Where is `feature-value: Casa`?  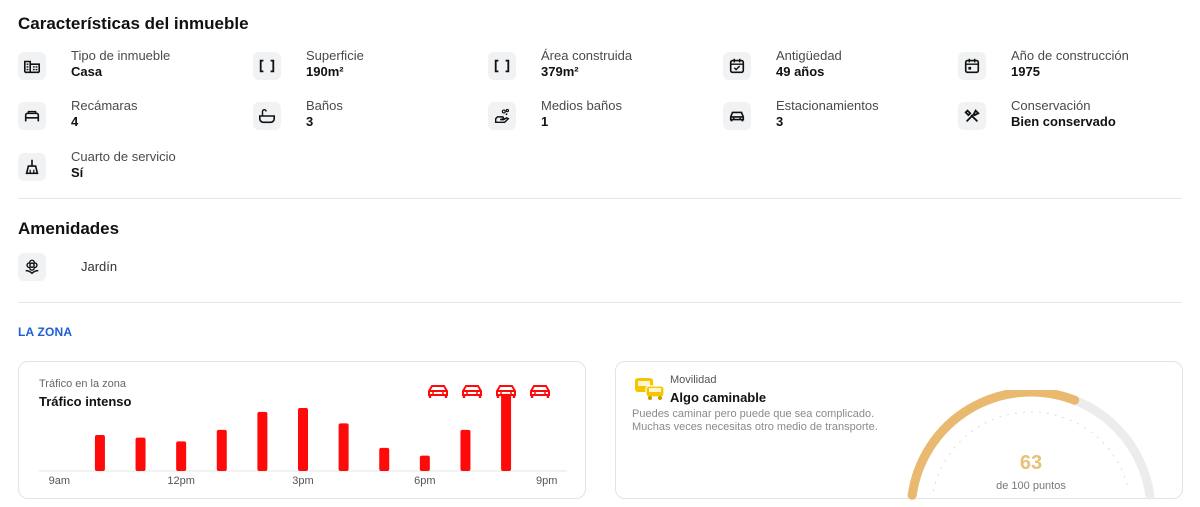 feature-value: Casa is located at coordinates (87, 71).